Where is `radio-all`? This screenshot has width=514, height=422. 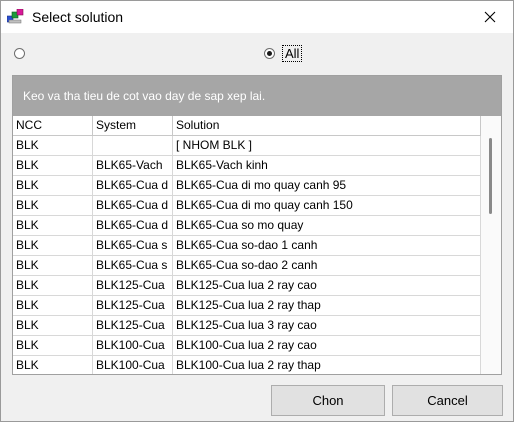
radio-all is located at coordinates (269, 53).